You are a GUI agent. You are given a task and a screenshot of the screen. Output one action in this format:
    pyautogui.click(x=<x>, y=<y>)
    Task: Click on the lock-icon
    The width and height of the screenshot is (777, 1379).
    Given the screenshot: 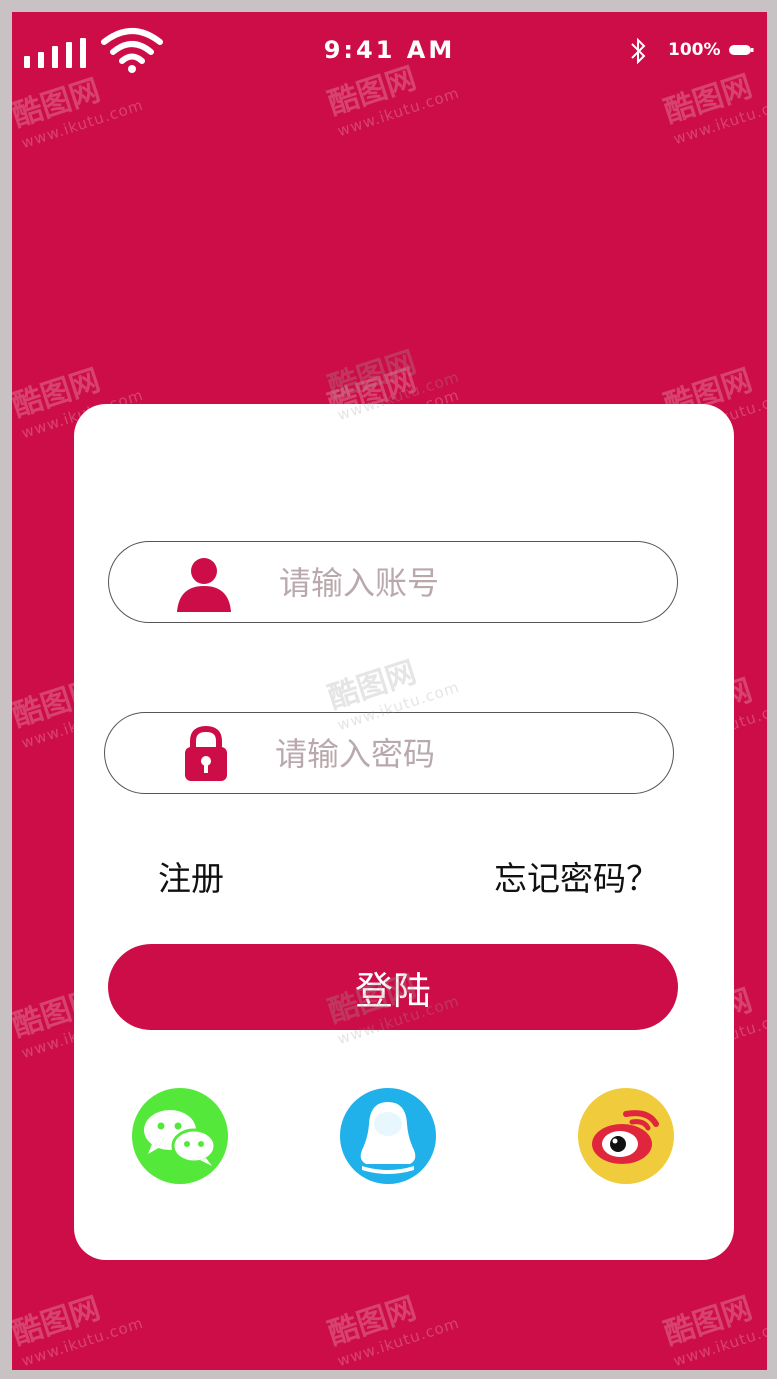 What is the action you would take?
    pyautogui.click(x=206, y=753)
    